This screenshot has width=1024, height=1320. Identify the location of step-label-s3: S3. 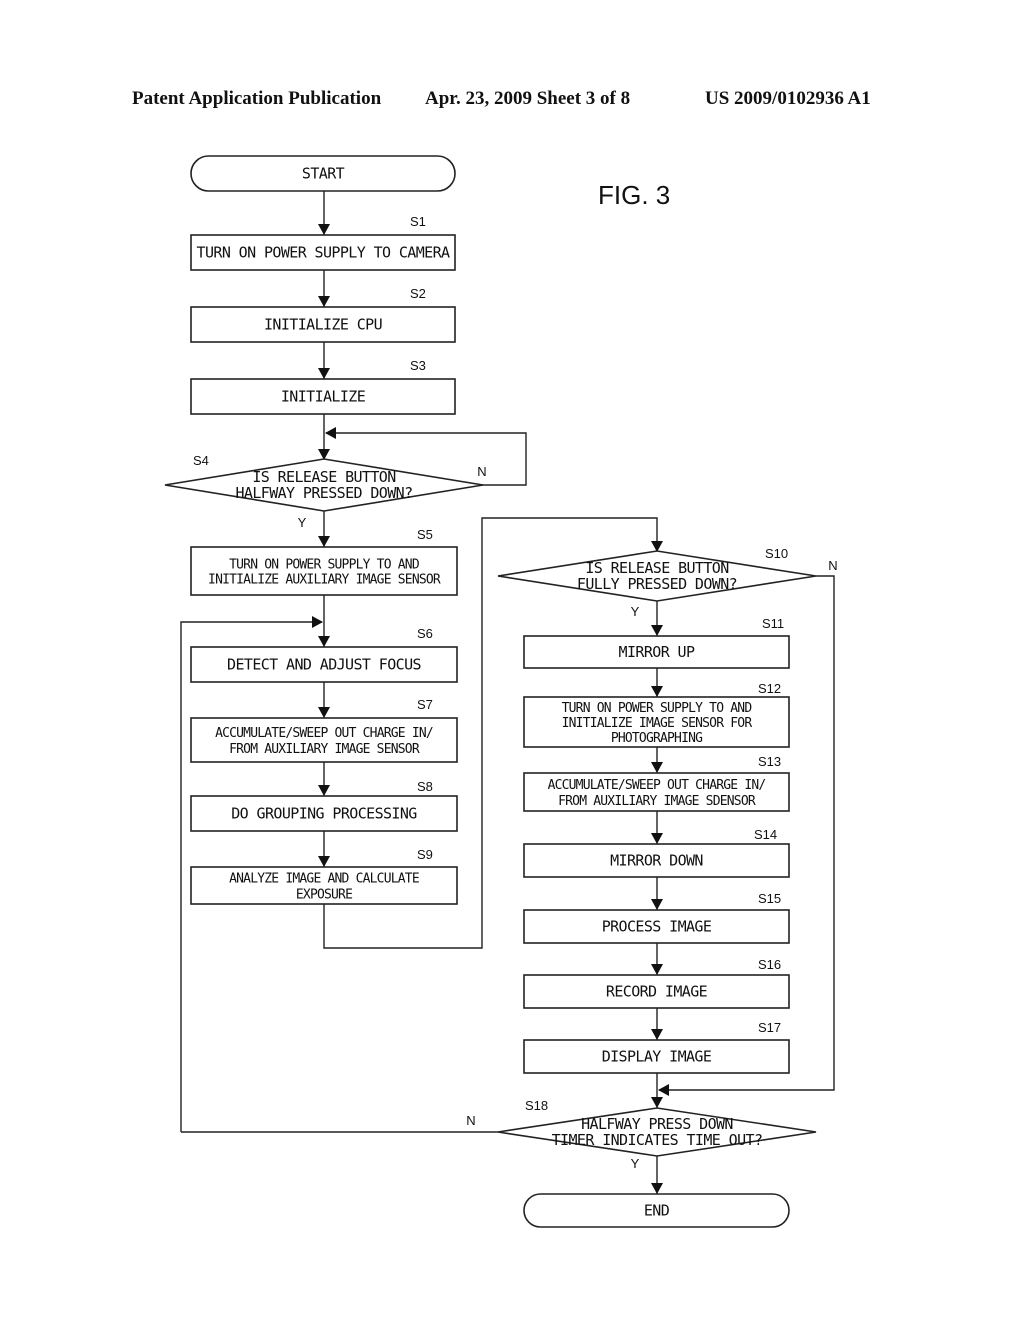
(418, 365).